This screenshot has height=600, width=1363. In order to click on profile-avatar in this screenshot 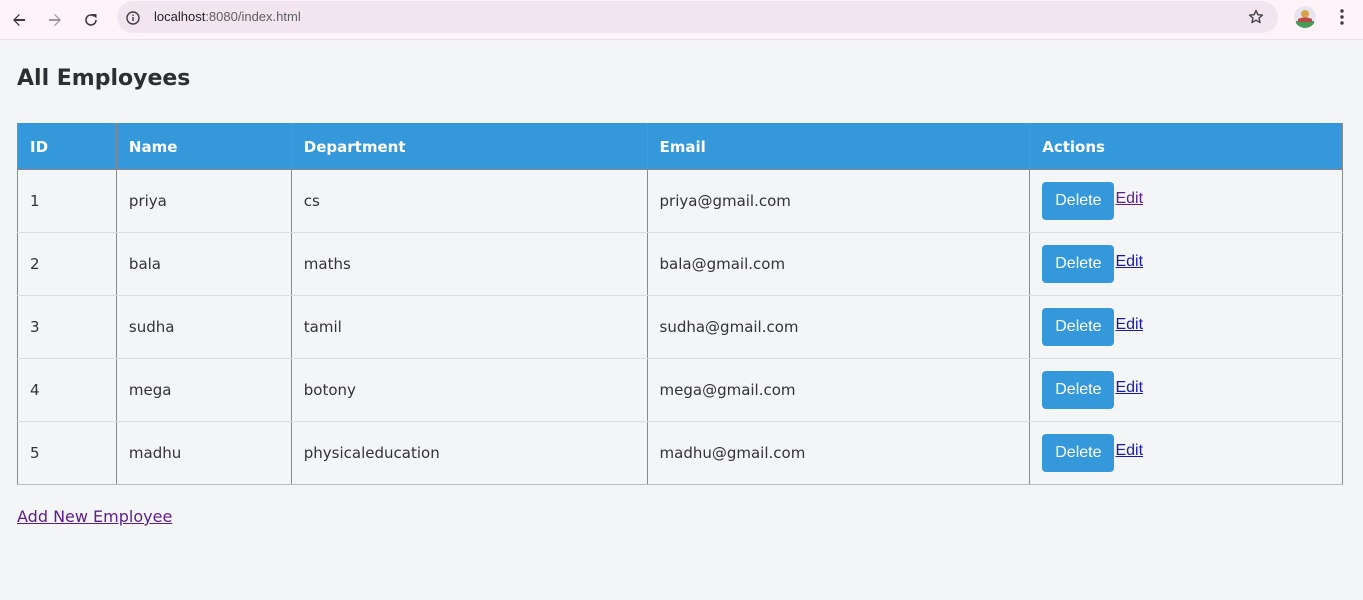, I will do `click(1305, 17)`.